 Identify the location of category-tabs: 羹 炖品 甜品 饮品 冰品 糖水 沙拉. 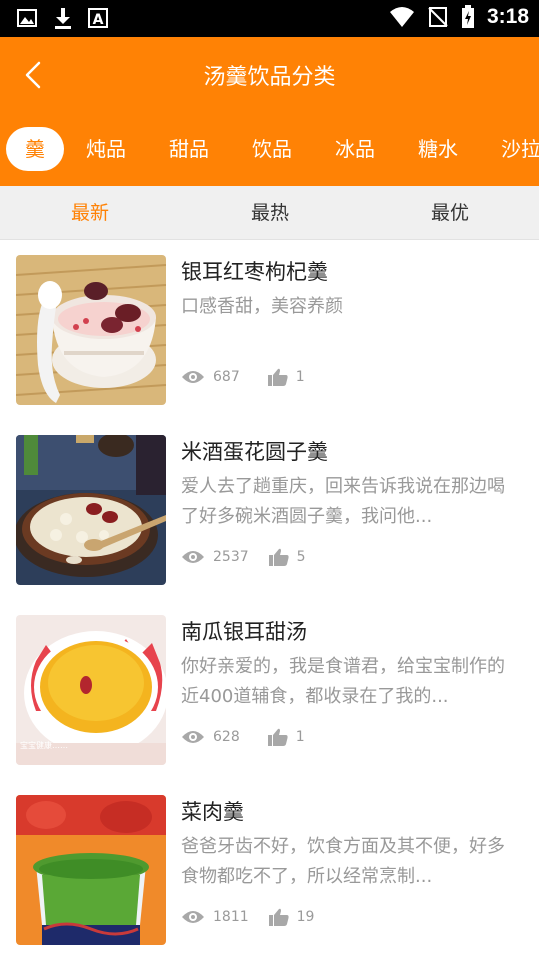
(269, 150).